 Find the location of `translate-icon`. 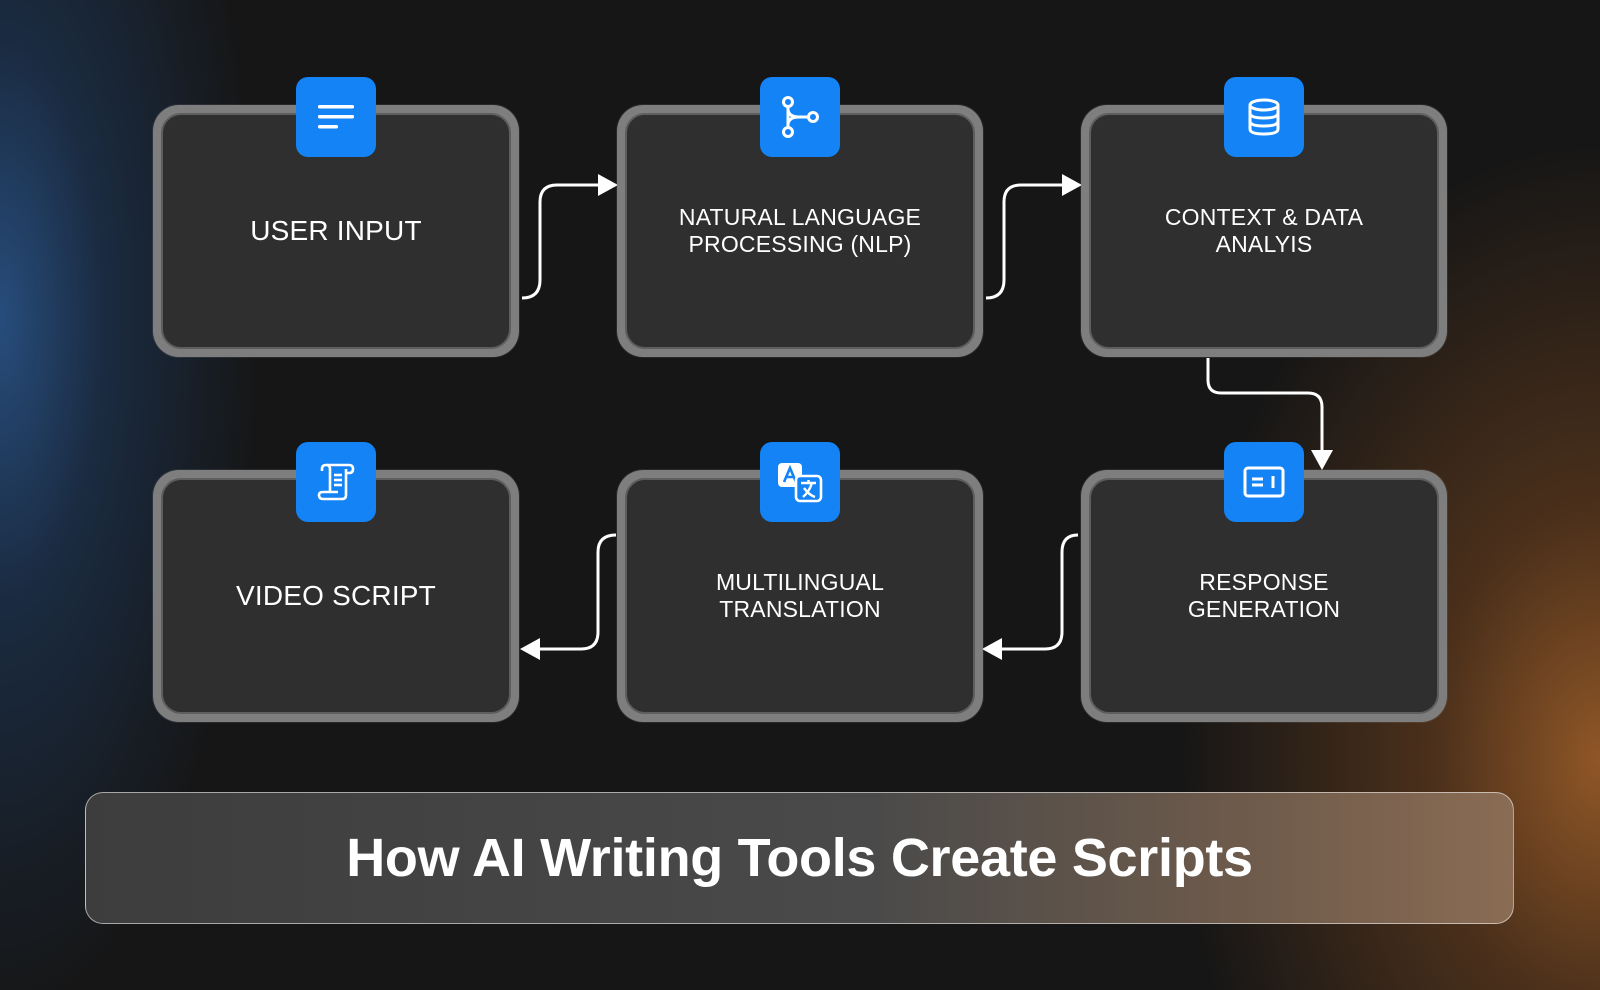

translate-icon is located at coordinates (800, 482).